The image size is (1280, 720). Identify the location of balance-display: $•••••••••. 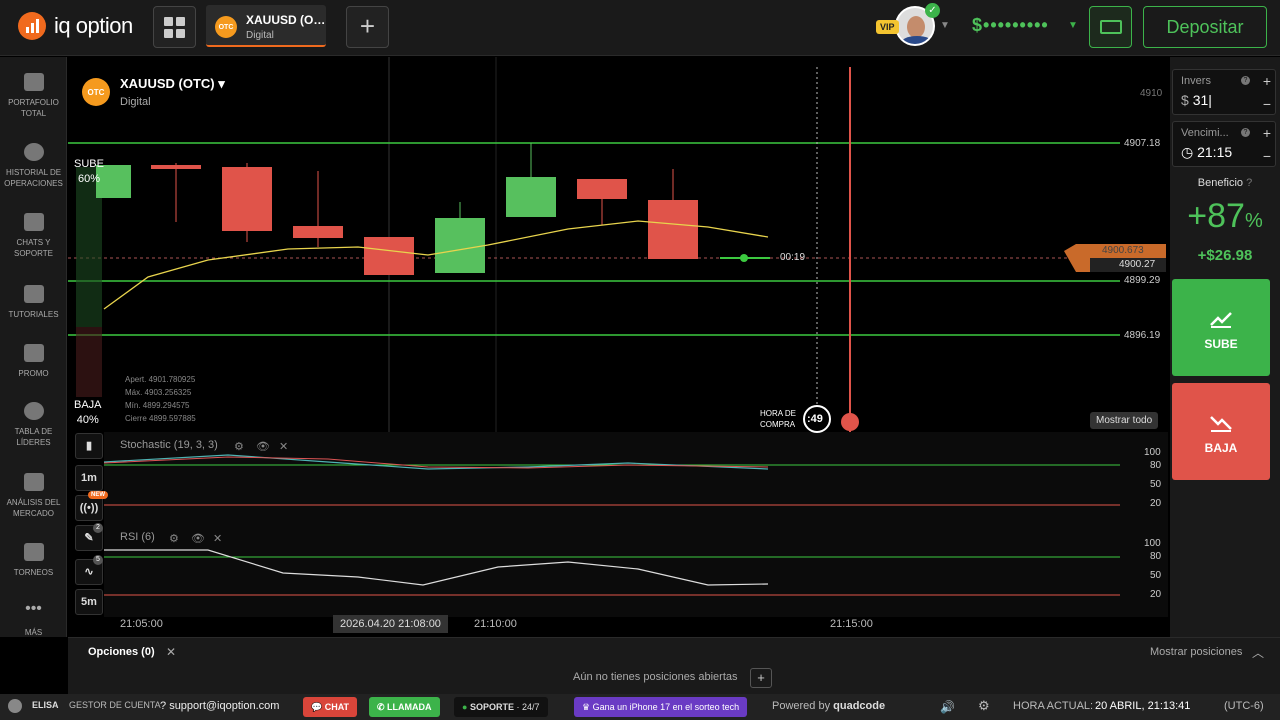
(1010, 25).